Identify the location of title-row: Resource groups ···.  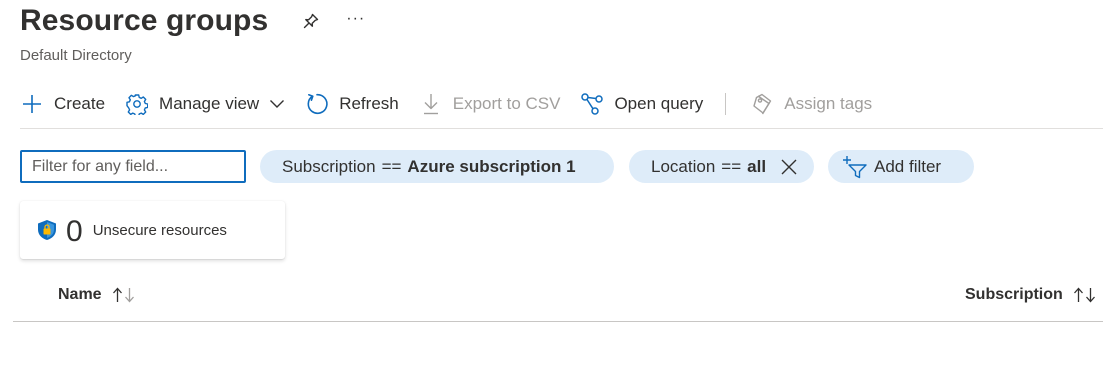
(192, 21).